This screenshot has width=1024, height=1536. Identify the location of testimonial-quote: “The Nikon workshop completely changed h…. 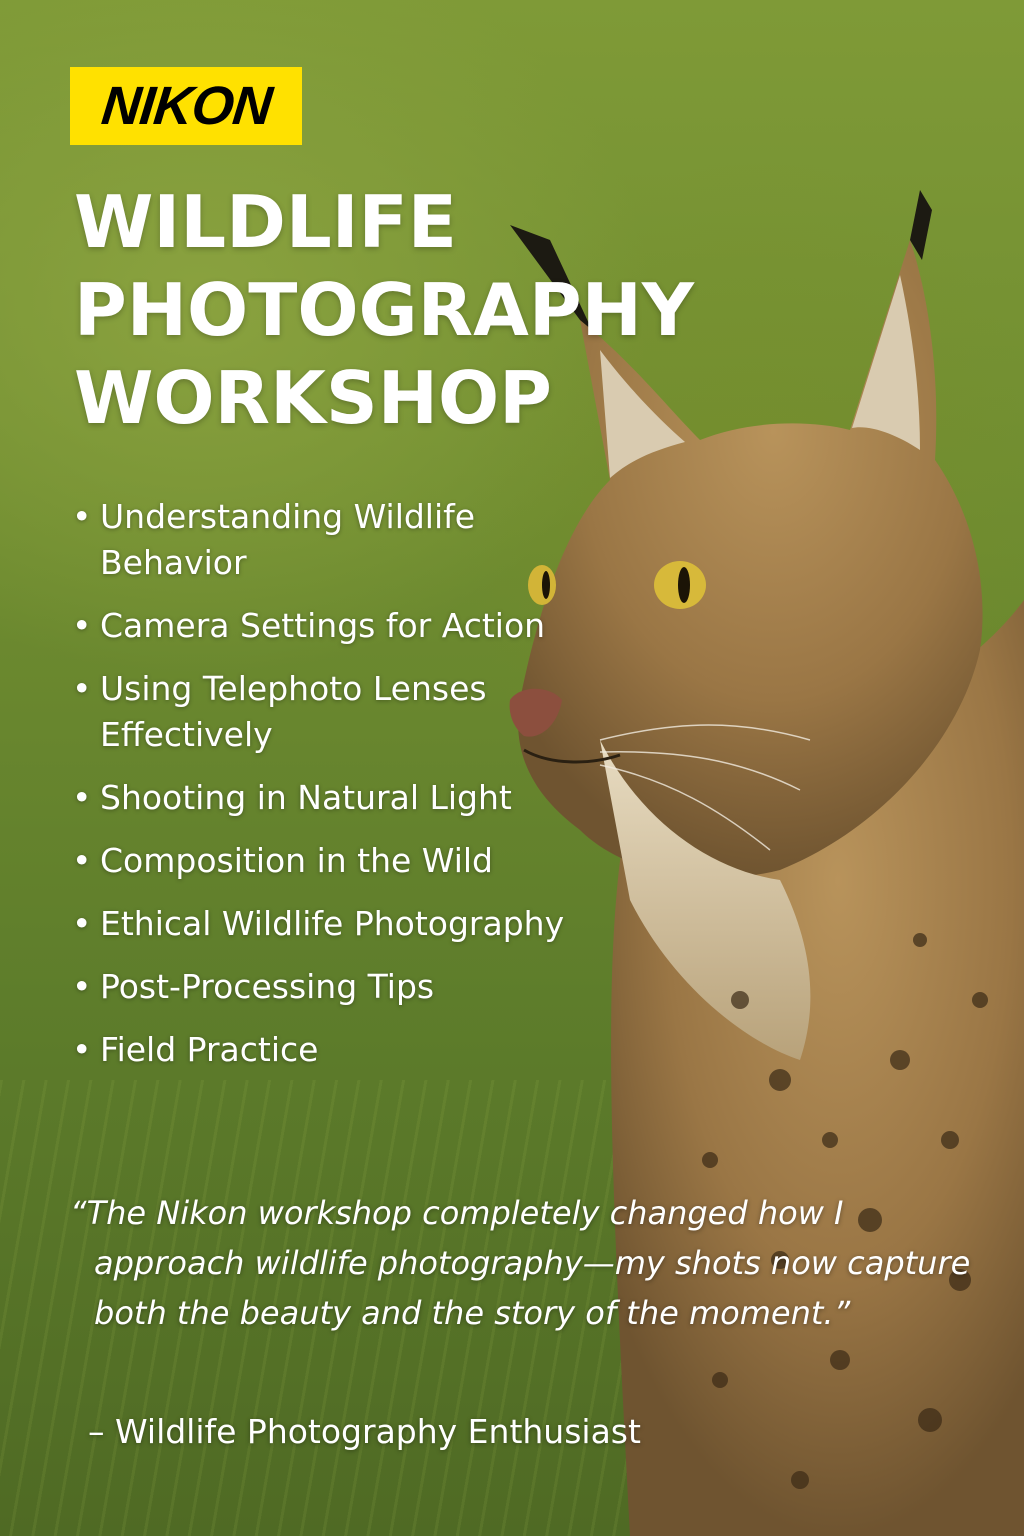
(520, 1263).